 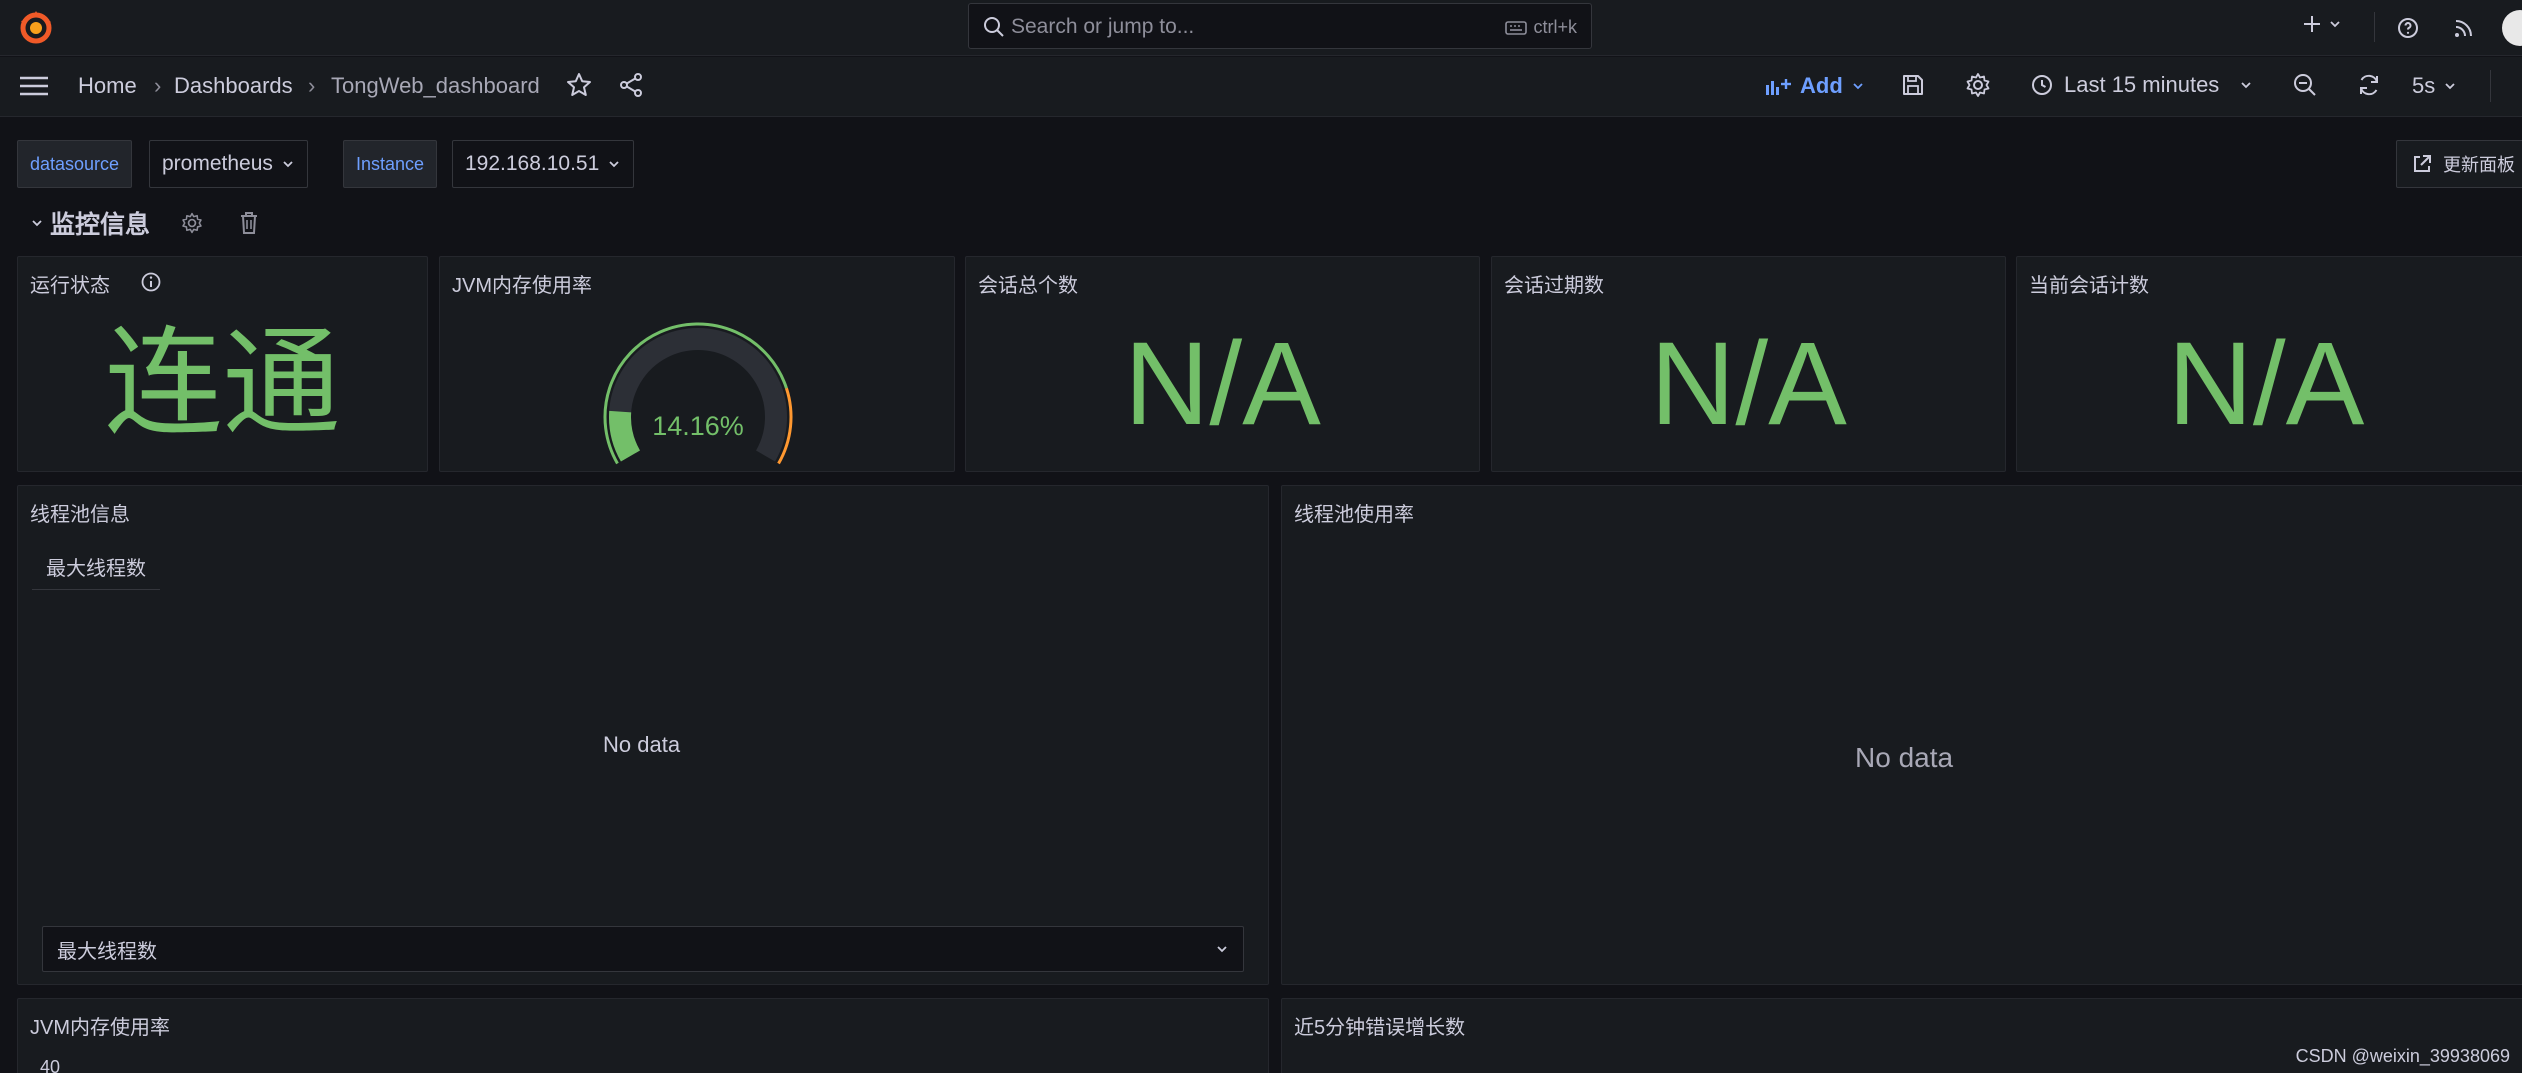 I want to click on panel-title: 线程池信息, so click(x=80, y=515).